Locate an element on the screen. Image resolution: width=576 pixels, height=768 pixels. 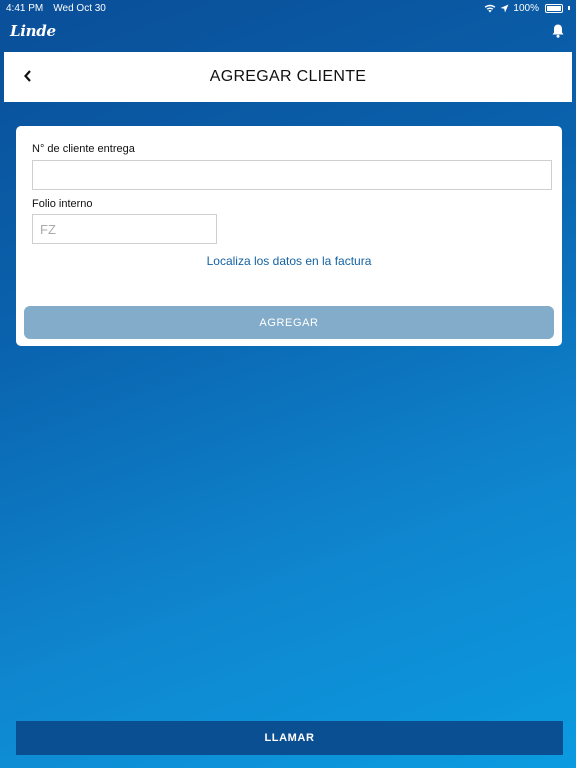
customer-number-input is located at coordinates (292, 175).